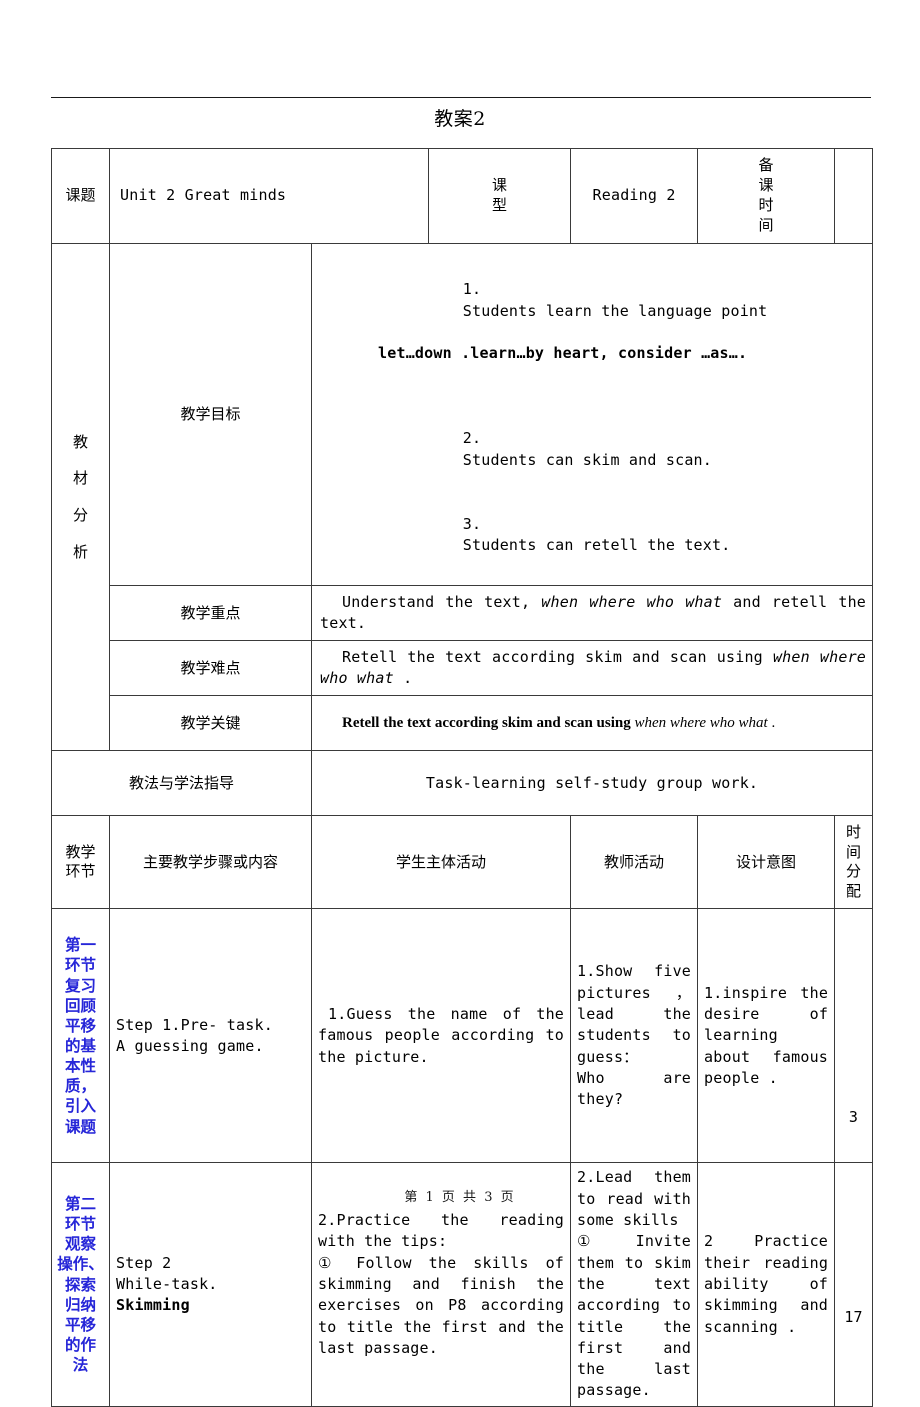  What do you see at coordinates (80, 551) in the screenshot?
I see `analysis-label-char-4: 析` at bounding box center [80, 551].